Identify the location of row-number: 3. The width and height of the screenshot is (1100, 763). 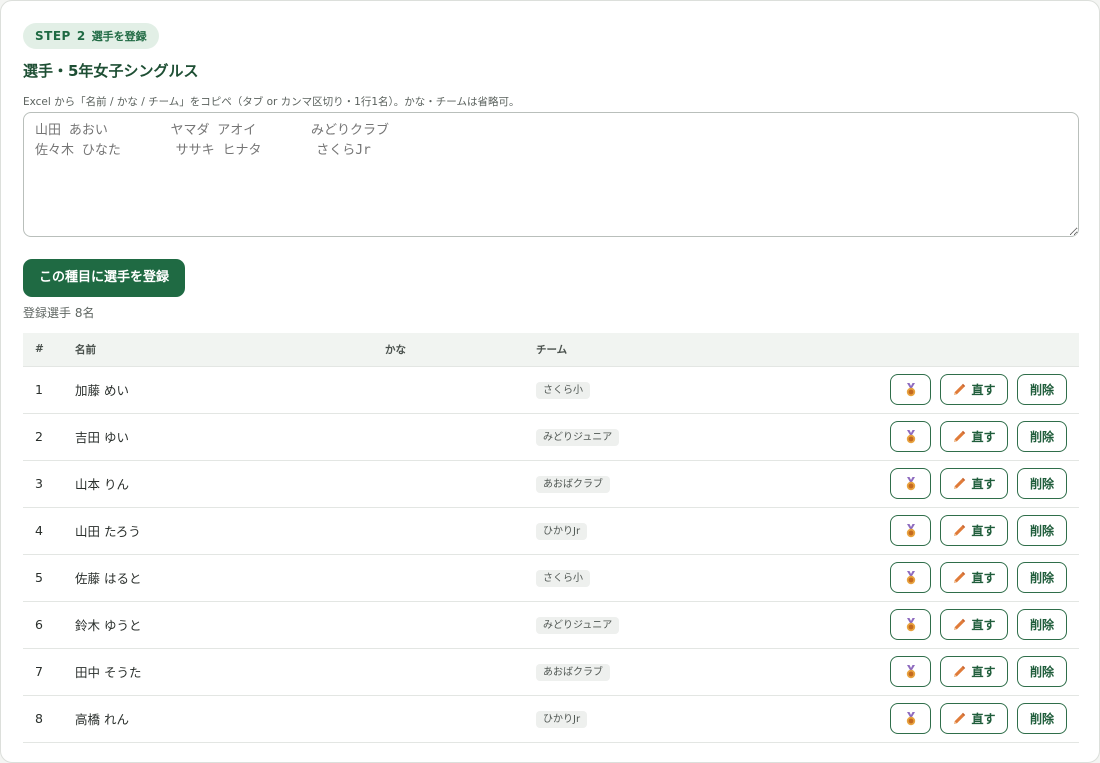
(43, 484).